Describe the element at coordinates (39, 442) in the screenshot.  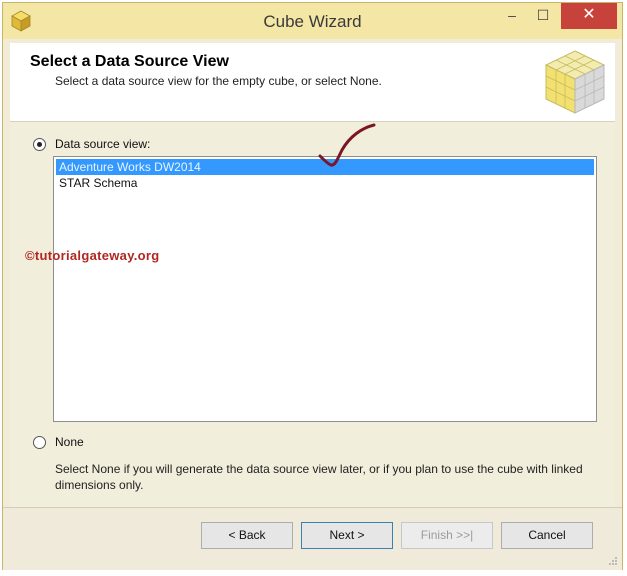
I see `none-radio` at that location.